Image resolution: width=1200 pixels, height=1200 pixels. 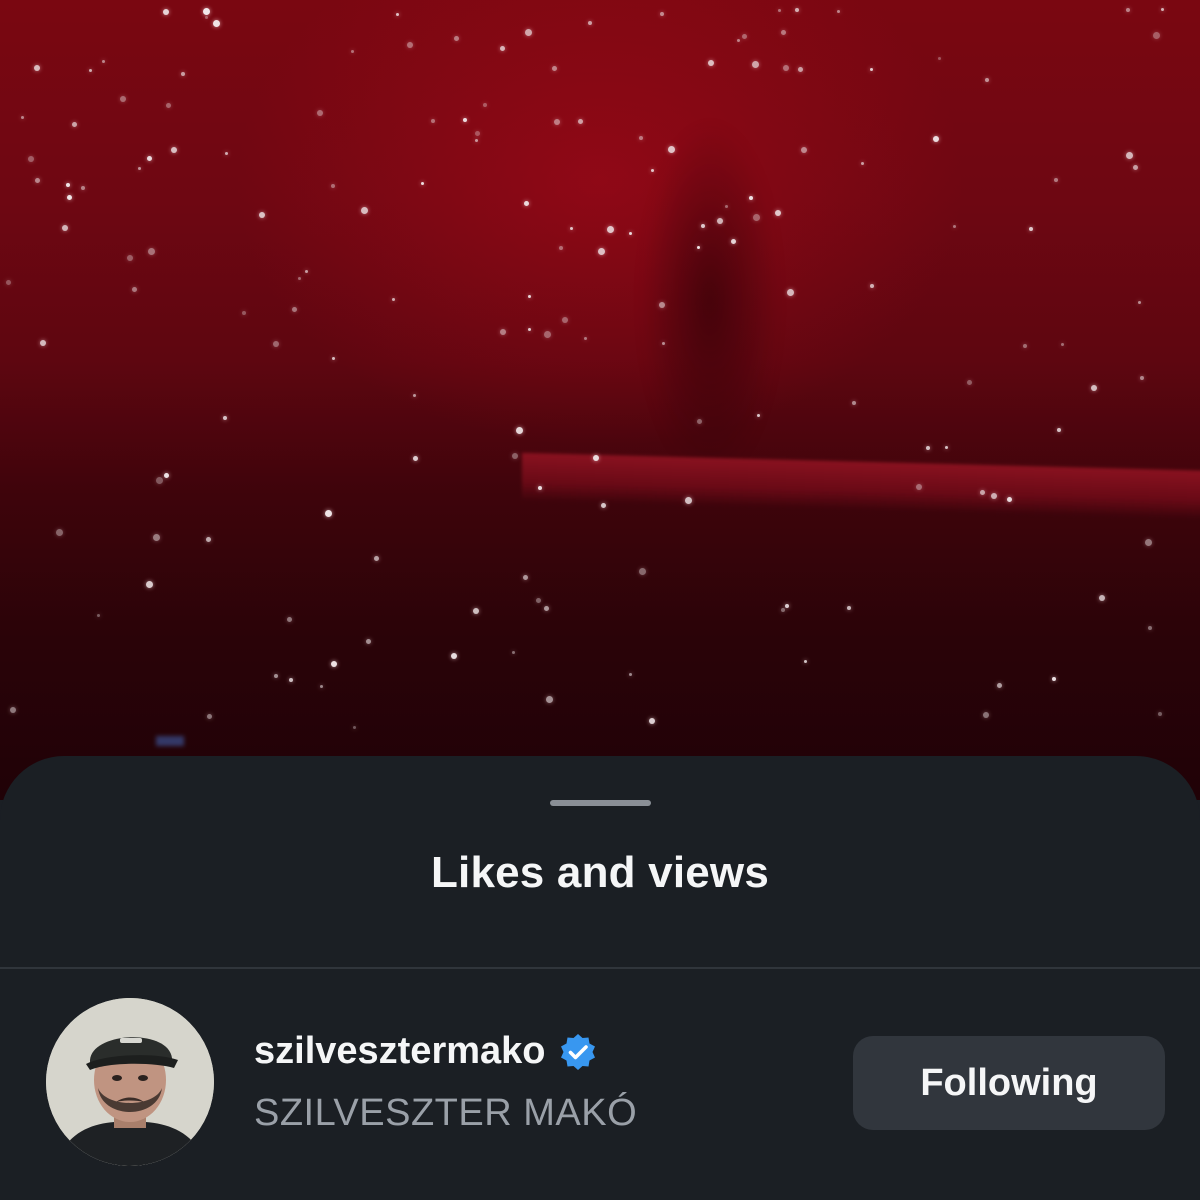 I want to click on following-button: Following, so click(x=1009, y=1083).